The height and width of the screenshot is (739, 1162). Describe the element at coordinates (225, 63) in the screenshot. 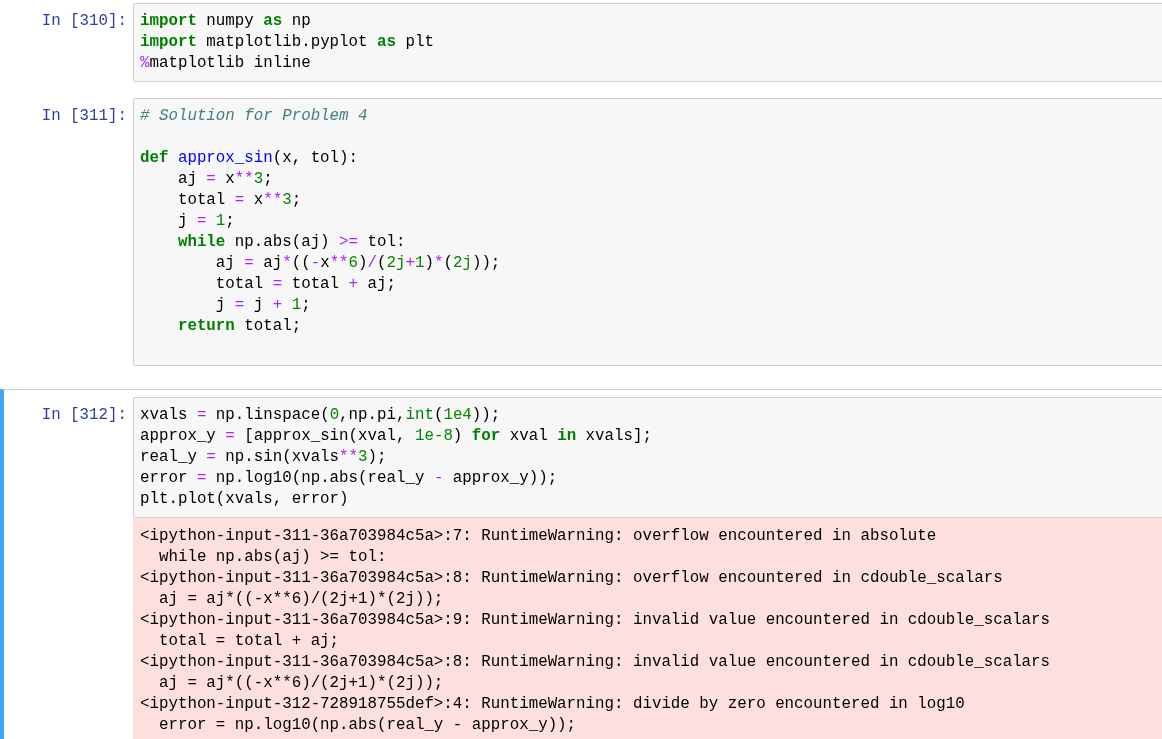

I see `code-line: %matplotlib inline` at that location.